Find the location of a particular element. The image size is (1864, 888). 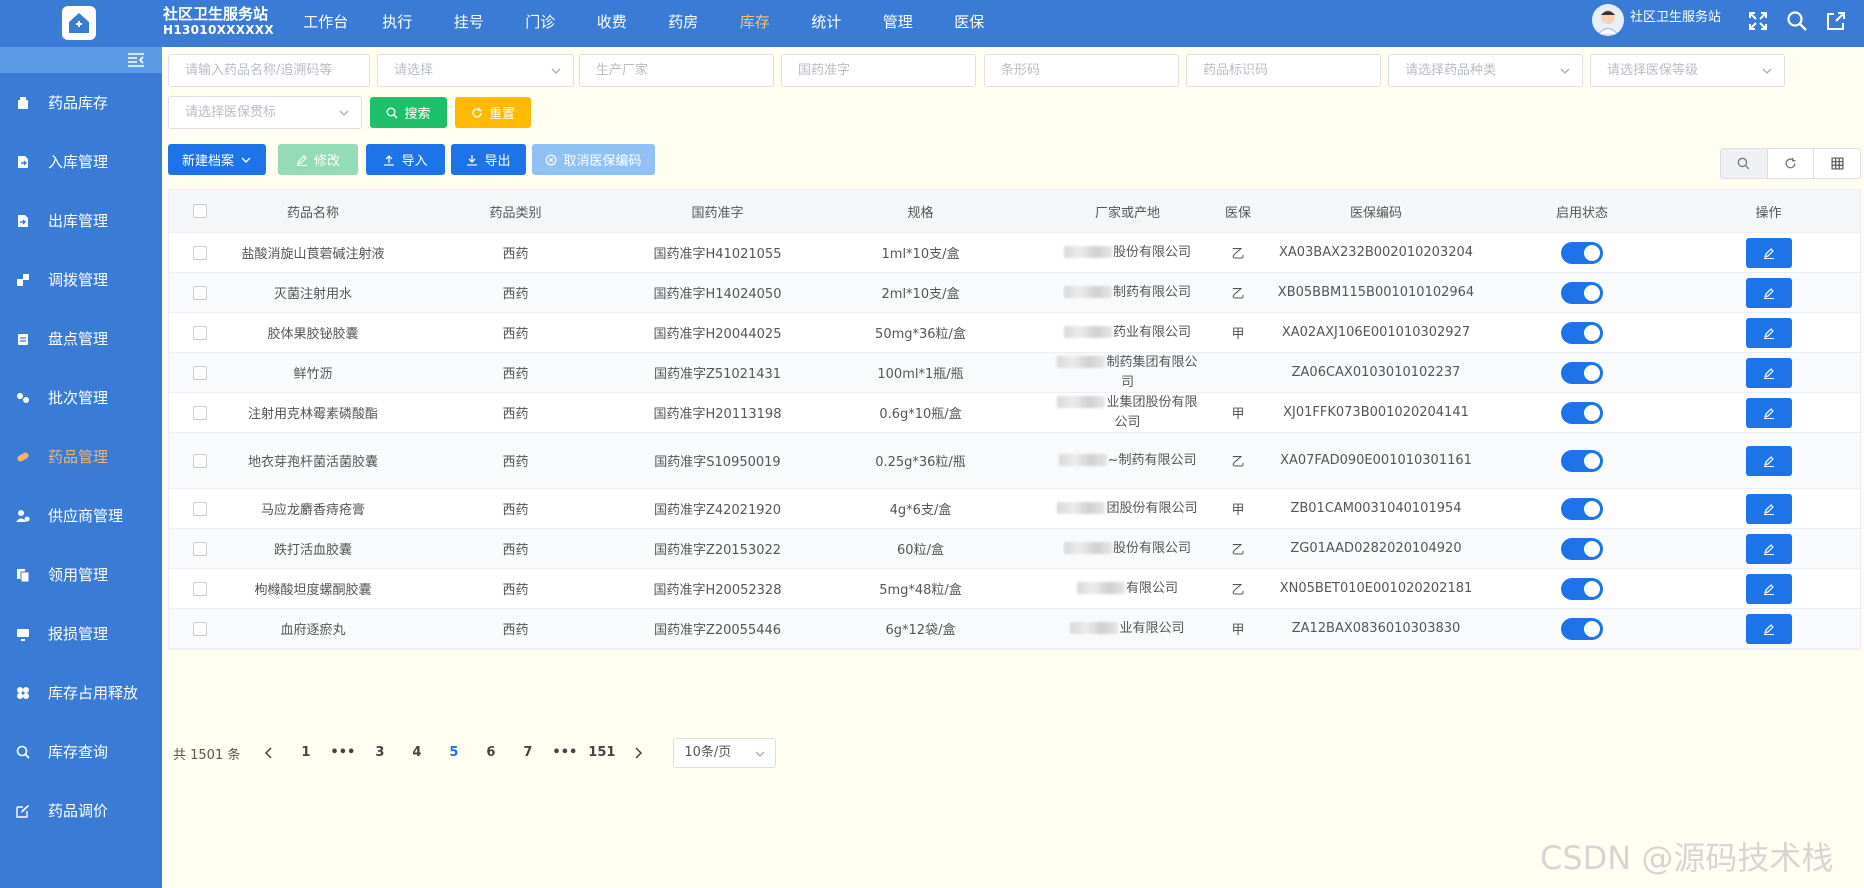

sidebar-item: 入库管理 is located at coordinates (81, 161).